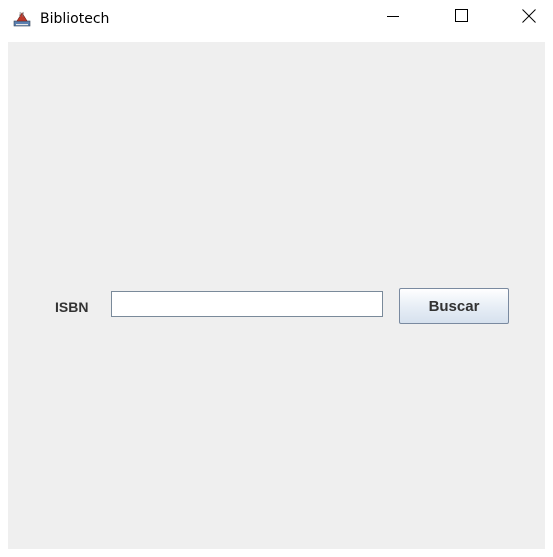  I want to click on search-button: Buscar, so click(454, 306).